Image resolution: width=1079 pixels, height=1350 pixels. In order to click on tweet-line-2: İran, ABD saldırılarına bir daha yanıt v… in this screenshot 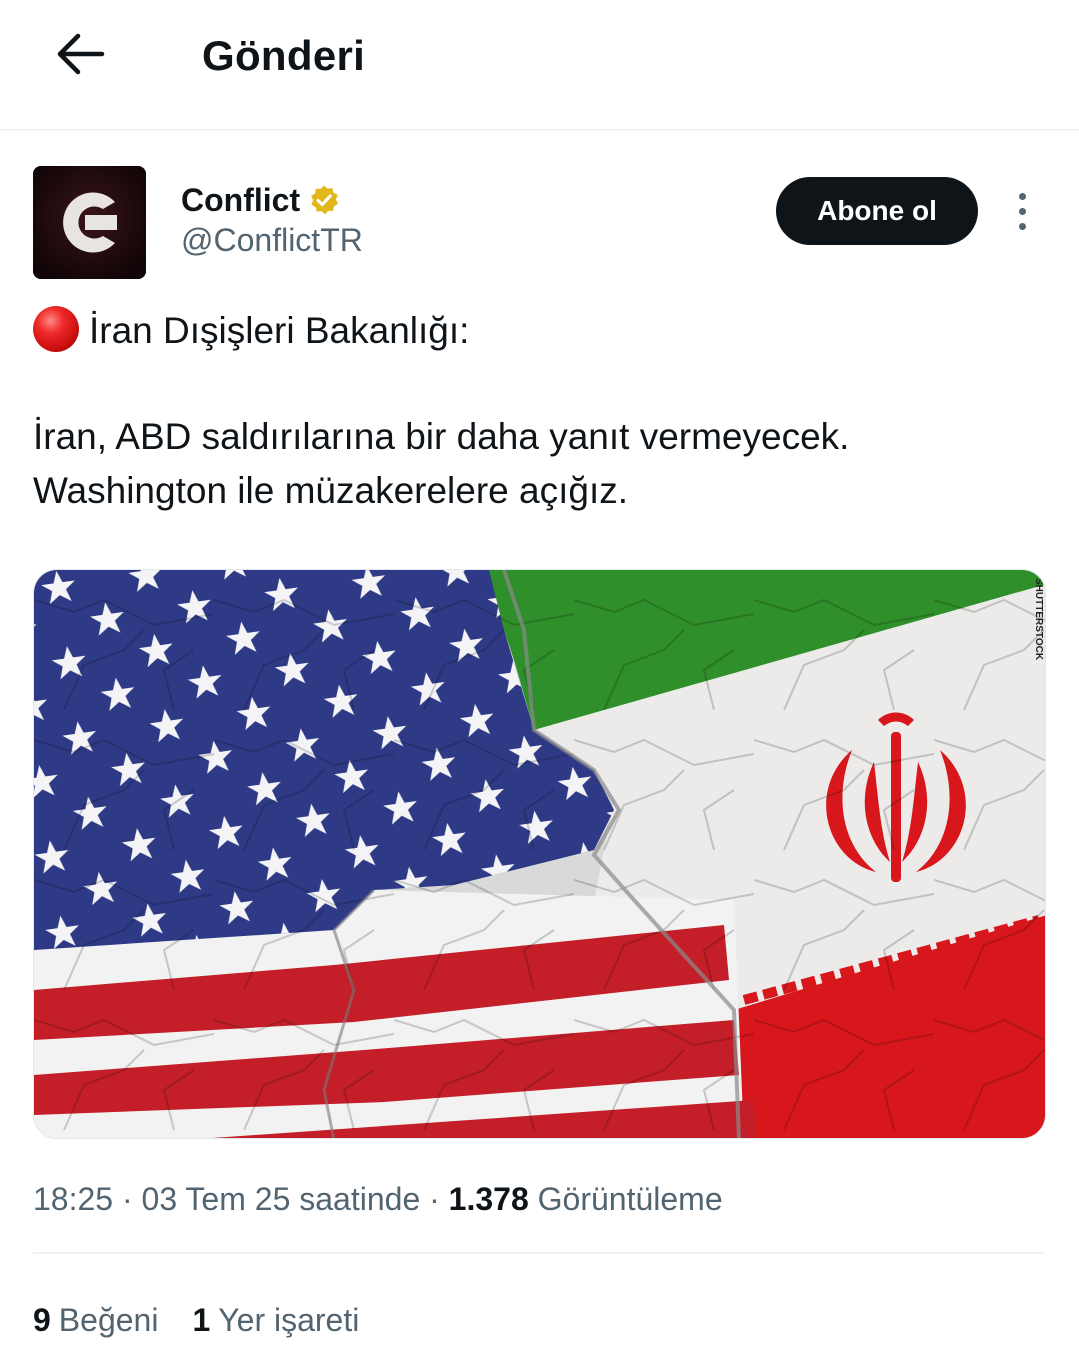, I will do `click(441, 436)`.